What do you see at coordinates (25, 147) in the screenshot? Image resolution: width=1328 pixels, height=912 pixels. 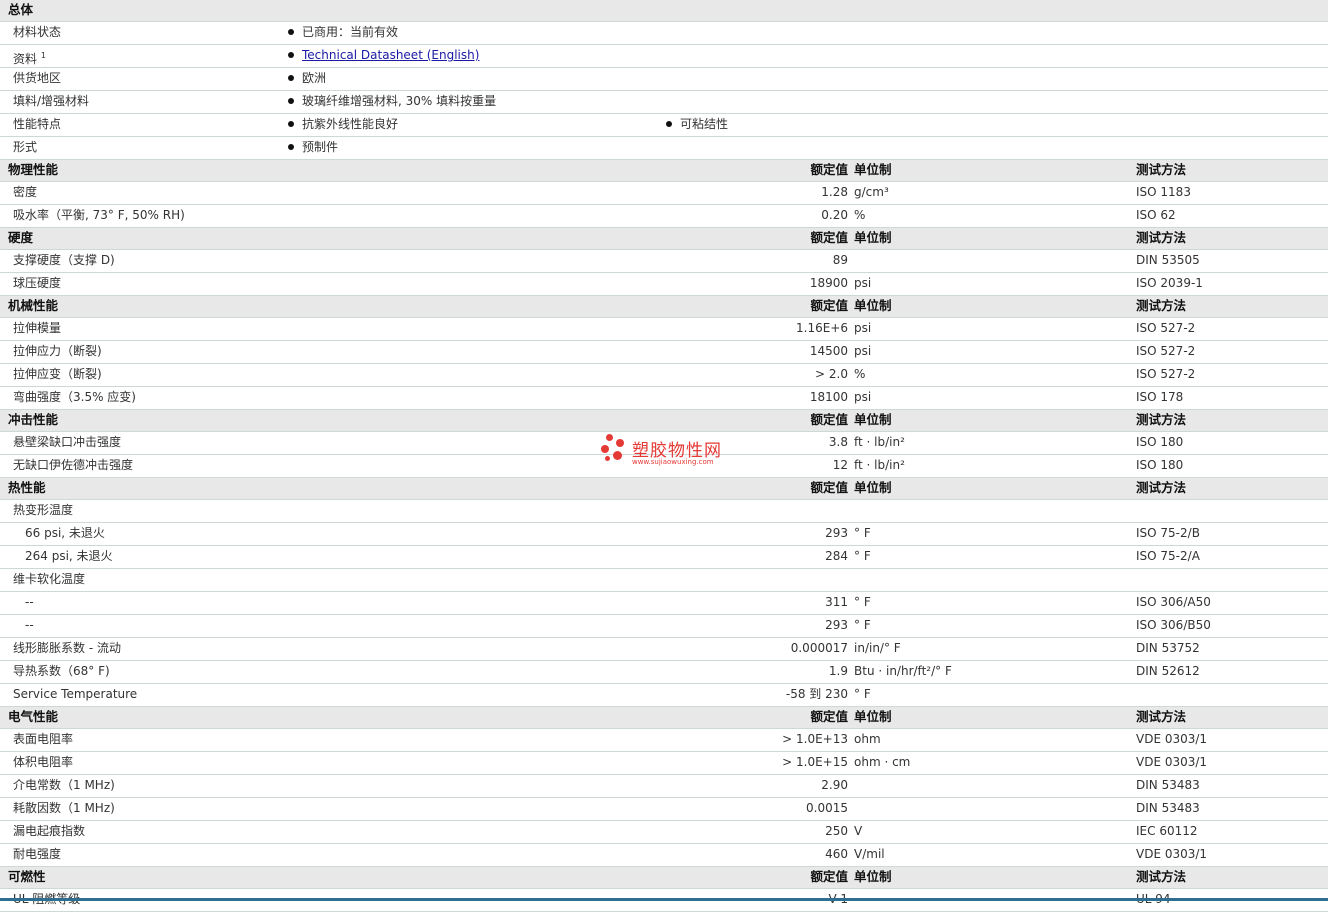 I see `row-label-text: 形式` at bounding box center [25, 147].